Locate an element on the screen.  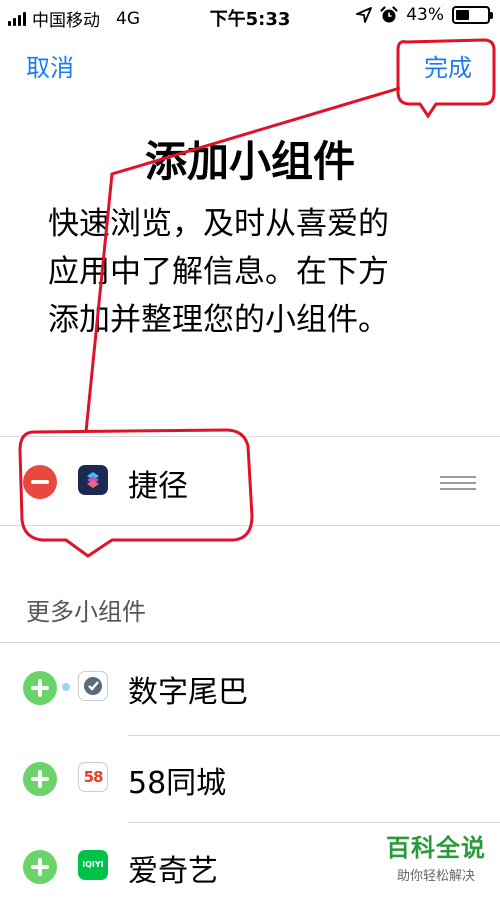
watermark: 百科全说 助你轻松解决 is located at coordinates (436, 856).